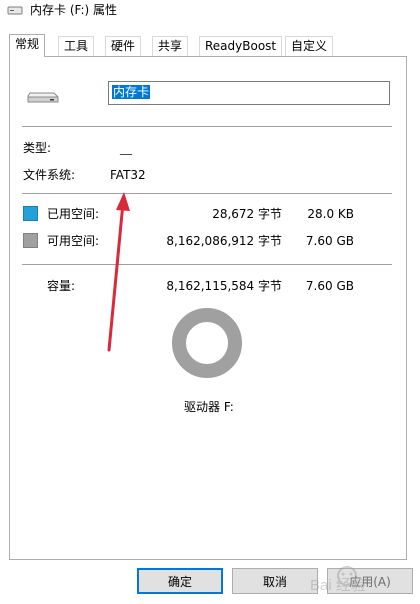  Describe the element at coordinates (30, 240) in the screenshot. I see `free-space-swatch` at that location.